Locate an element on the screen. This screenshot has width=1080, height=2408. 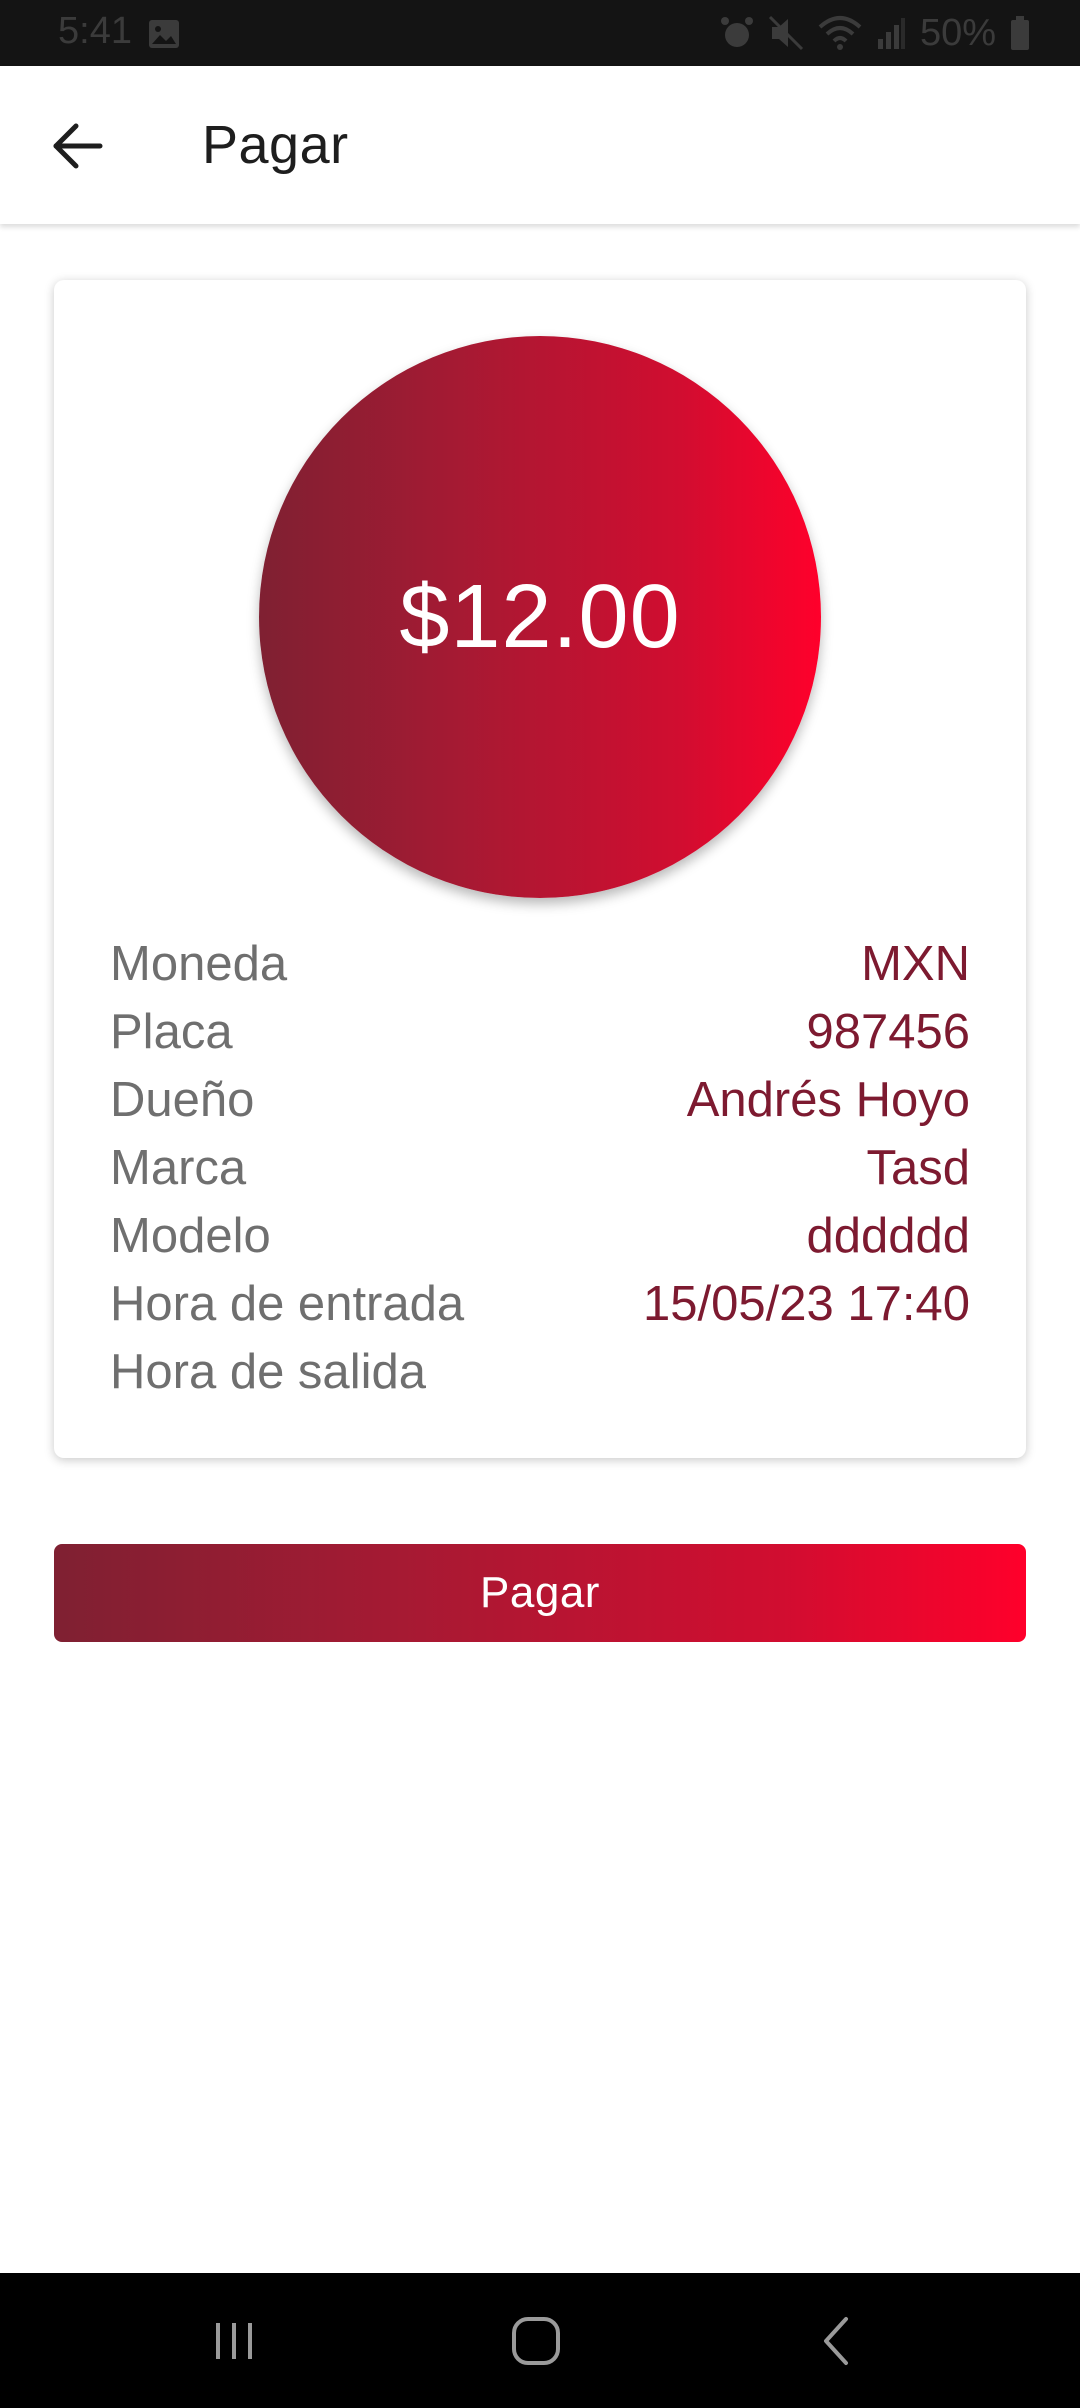
amount-circle: $12.00 is located at coordinates (540, 617).